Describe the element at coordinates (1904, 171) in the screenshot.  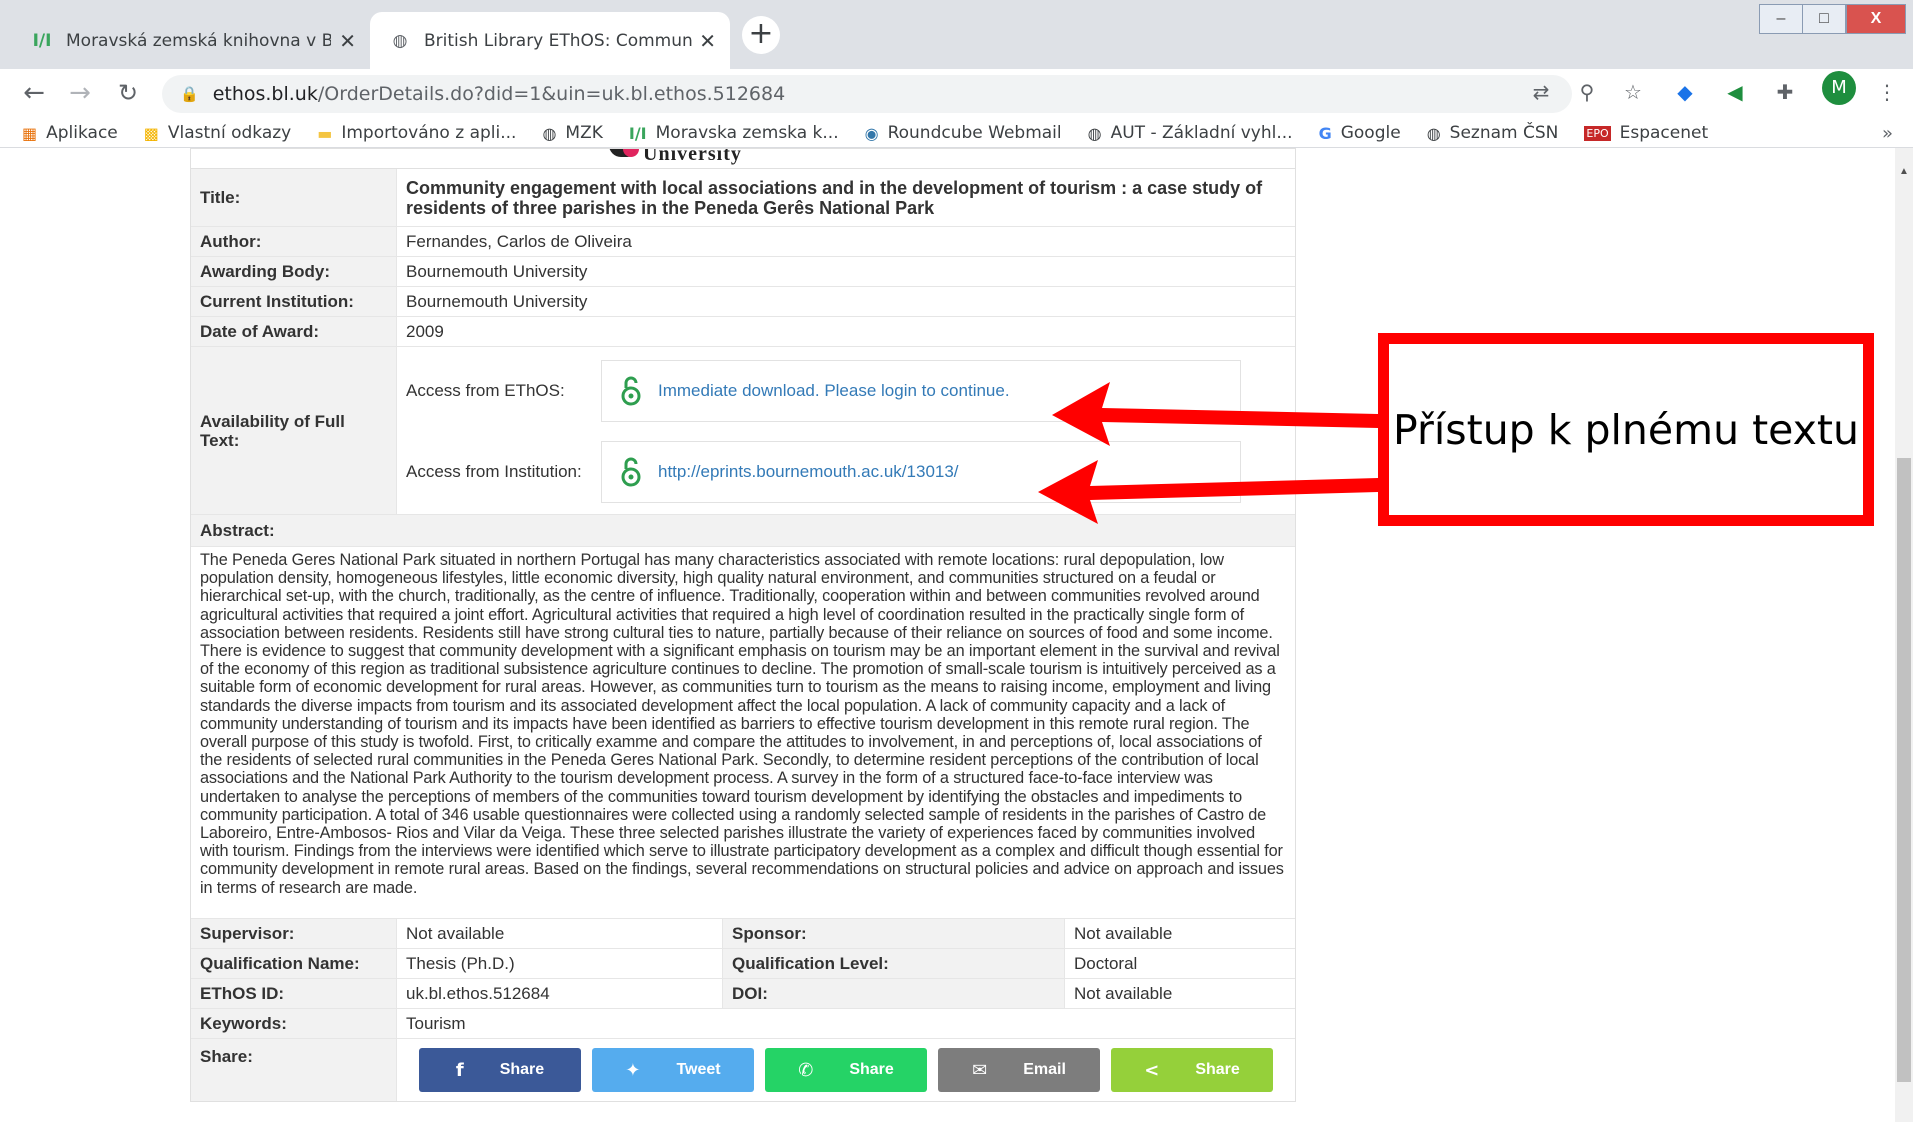
I see `scroll-up-icon: ▲` at that location.